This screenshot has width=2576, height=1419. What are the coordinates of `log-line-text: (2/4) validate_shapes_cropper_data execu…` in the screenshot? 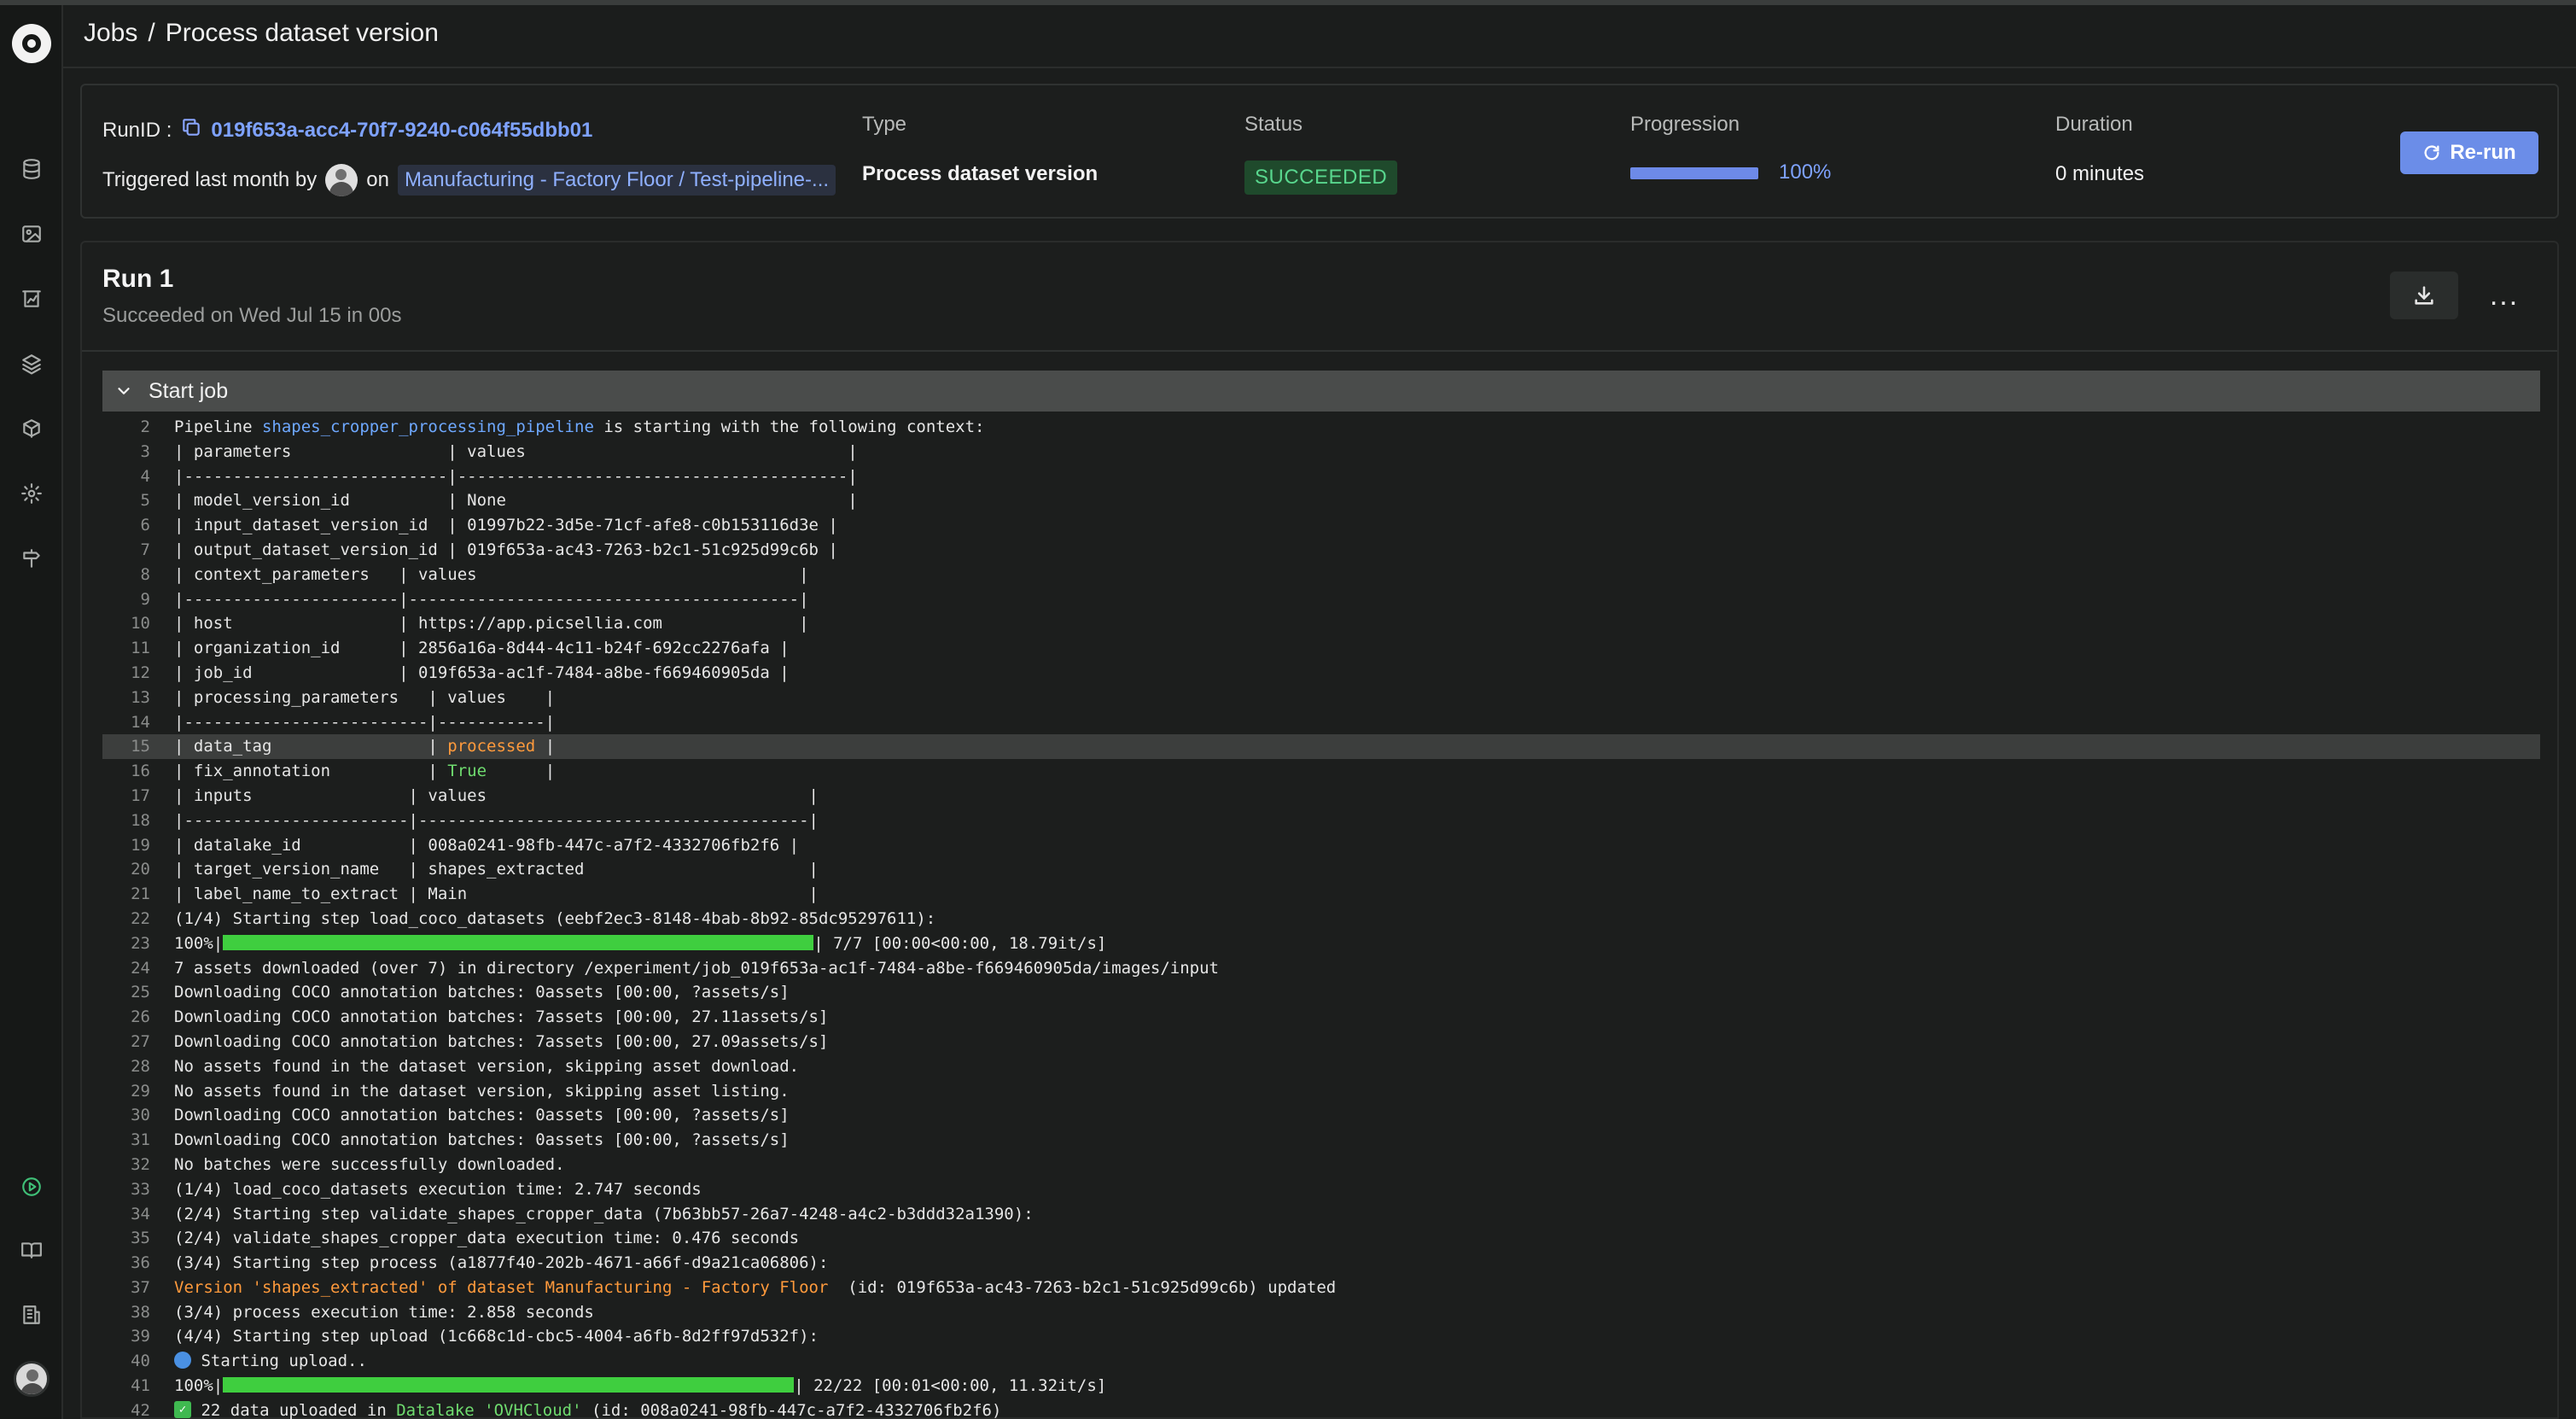 It's located at (486, 1238).